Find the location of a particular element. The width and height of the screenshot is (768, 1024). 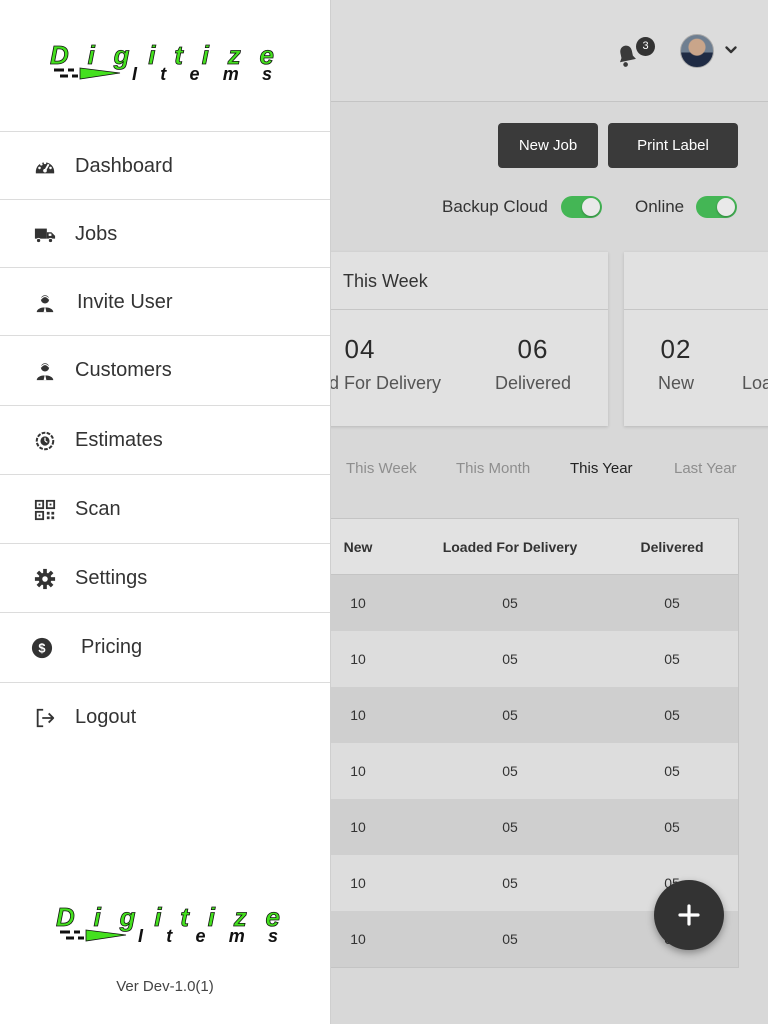

digitize-items-logo: Digitize Items is located at coordinates (162, 63).